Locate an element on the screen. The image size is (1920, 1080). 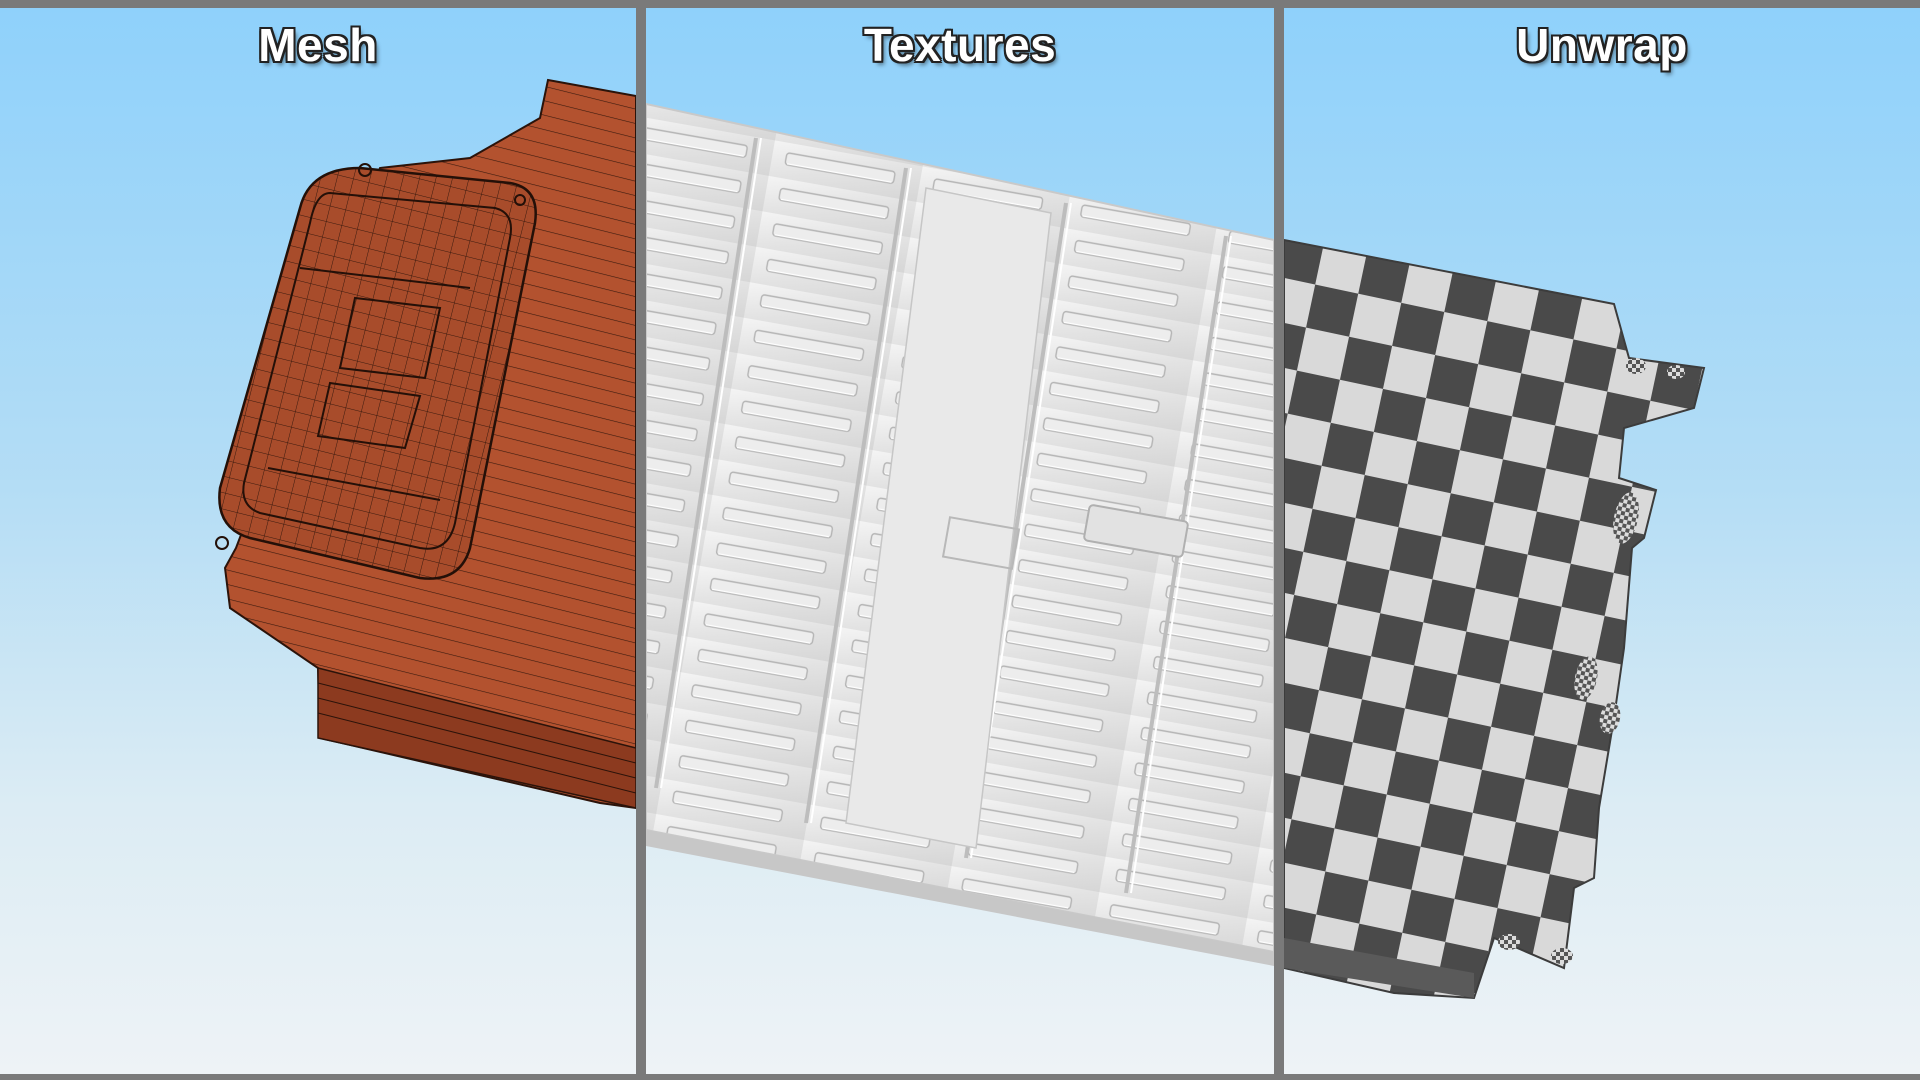
mesh-render is located at coordinates (425, 444).